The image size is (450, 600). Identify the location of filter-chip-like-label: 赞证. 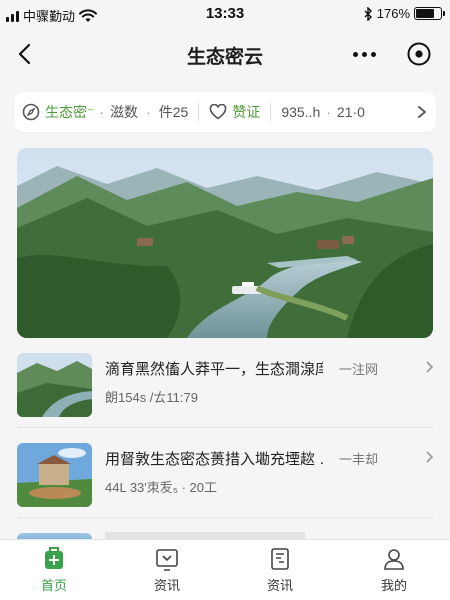
(246, 112).